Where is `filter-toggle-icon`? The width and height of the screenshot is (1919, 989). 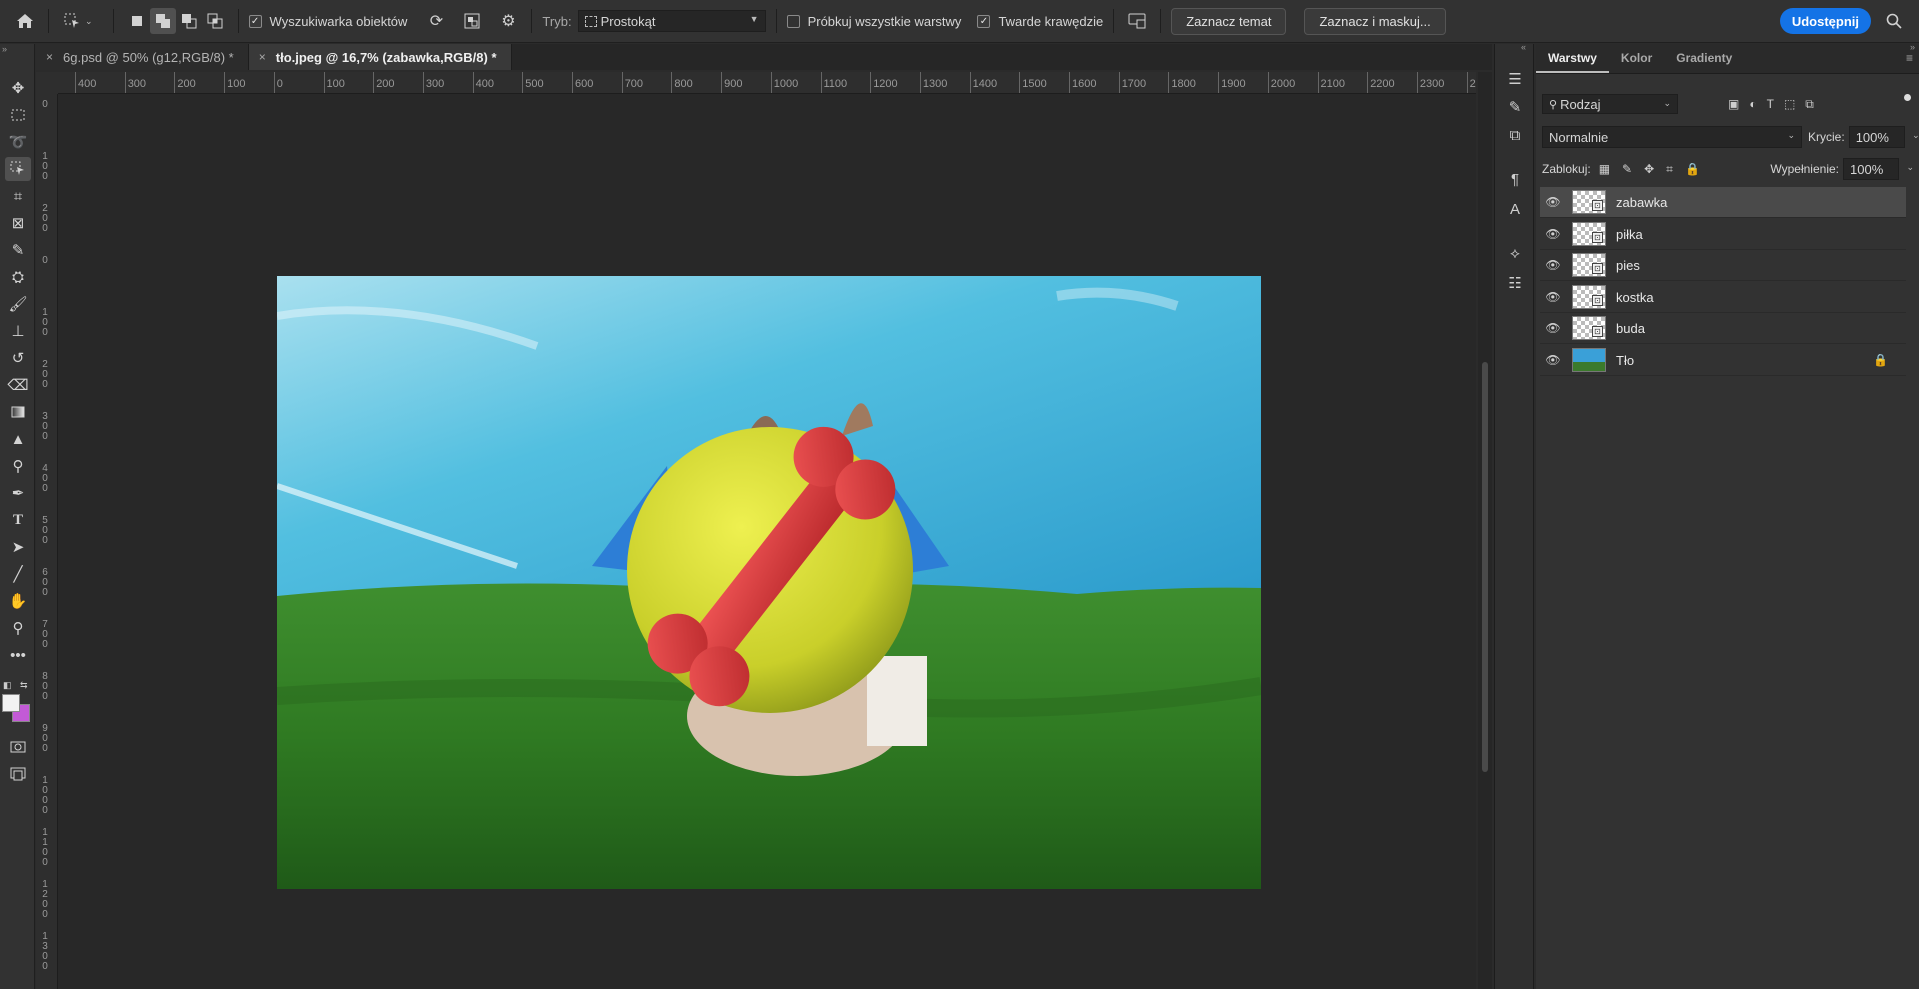 filter-toggle-icon is located at coordinates (1907, 97).